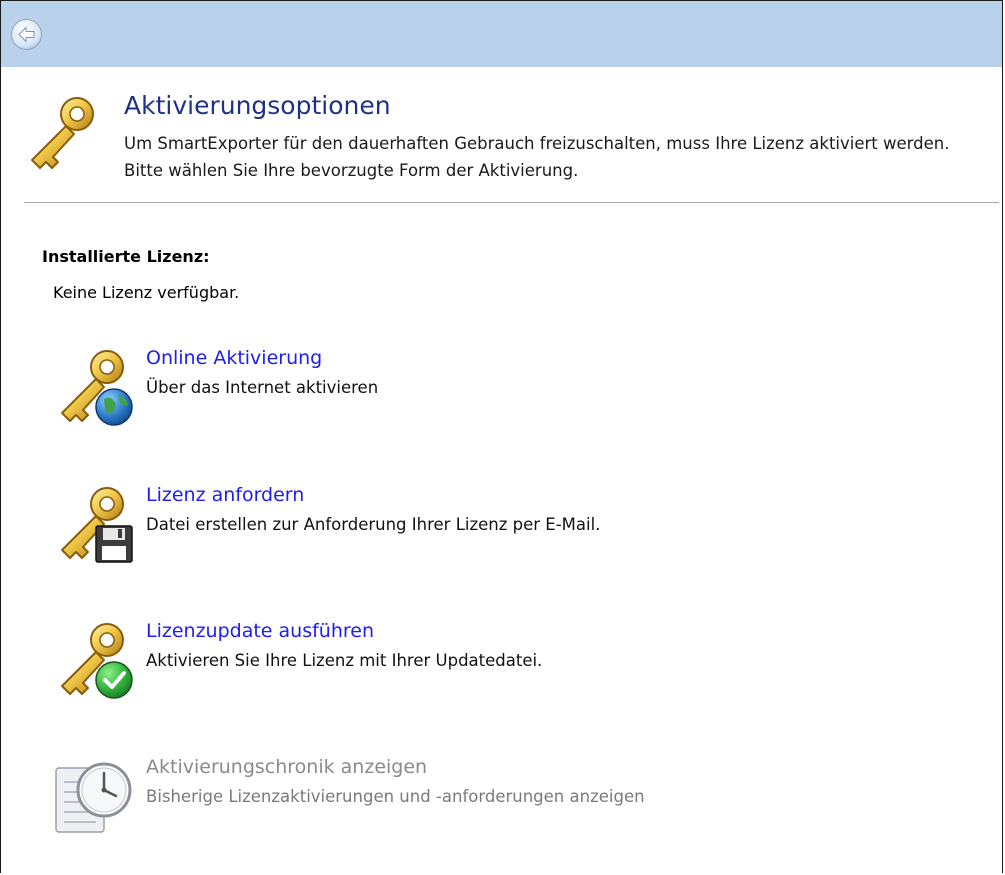  Describe the element at coordinates (94, 390) in the screenshot. I see `key-globe-icon` at that location.